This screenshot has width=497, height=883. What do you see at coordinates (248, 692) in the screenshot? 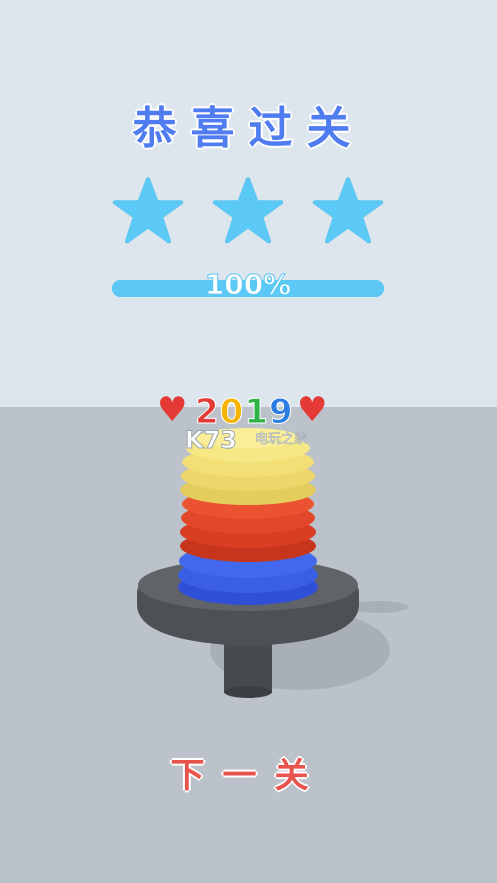
I see `base-pole-bottom` at bounding box center [248, 692].